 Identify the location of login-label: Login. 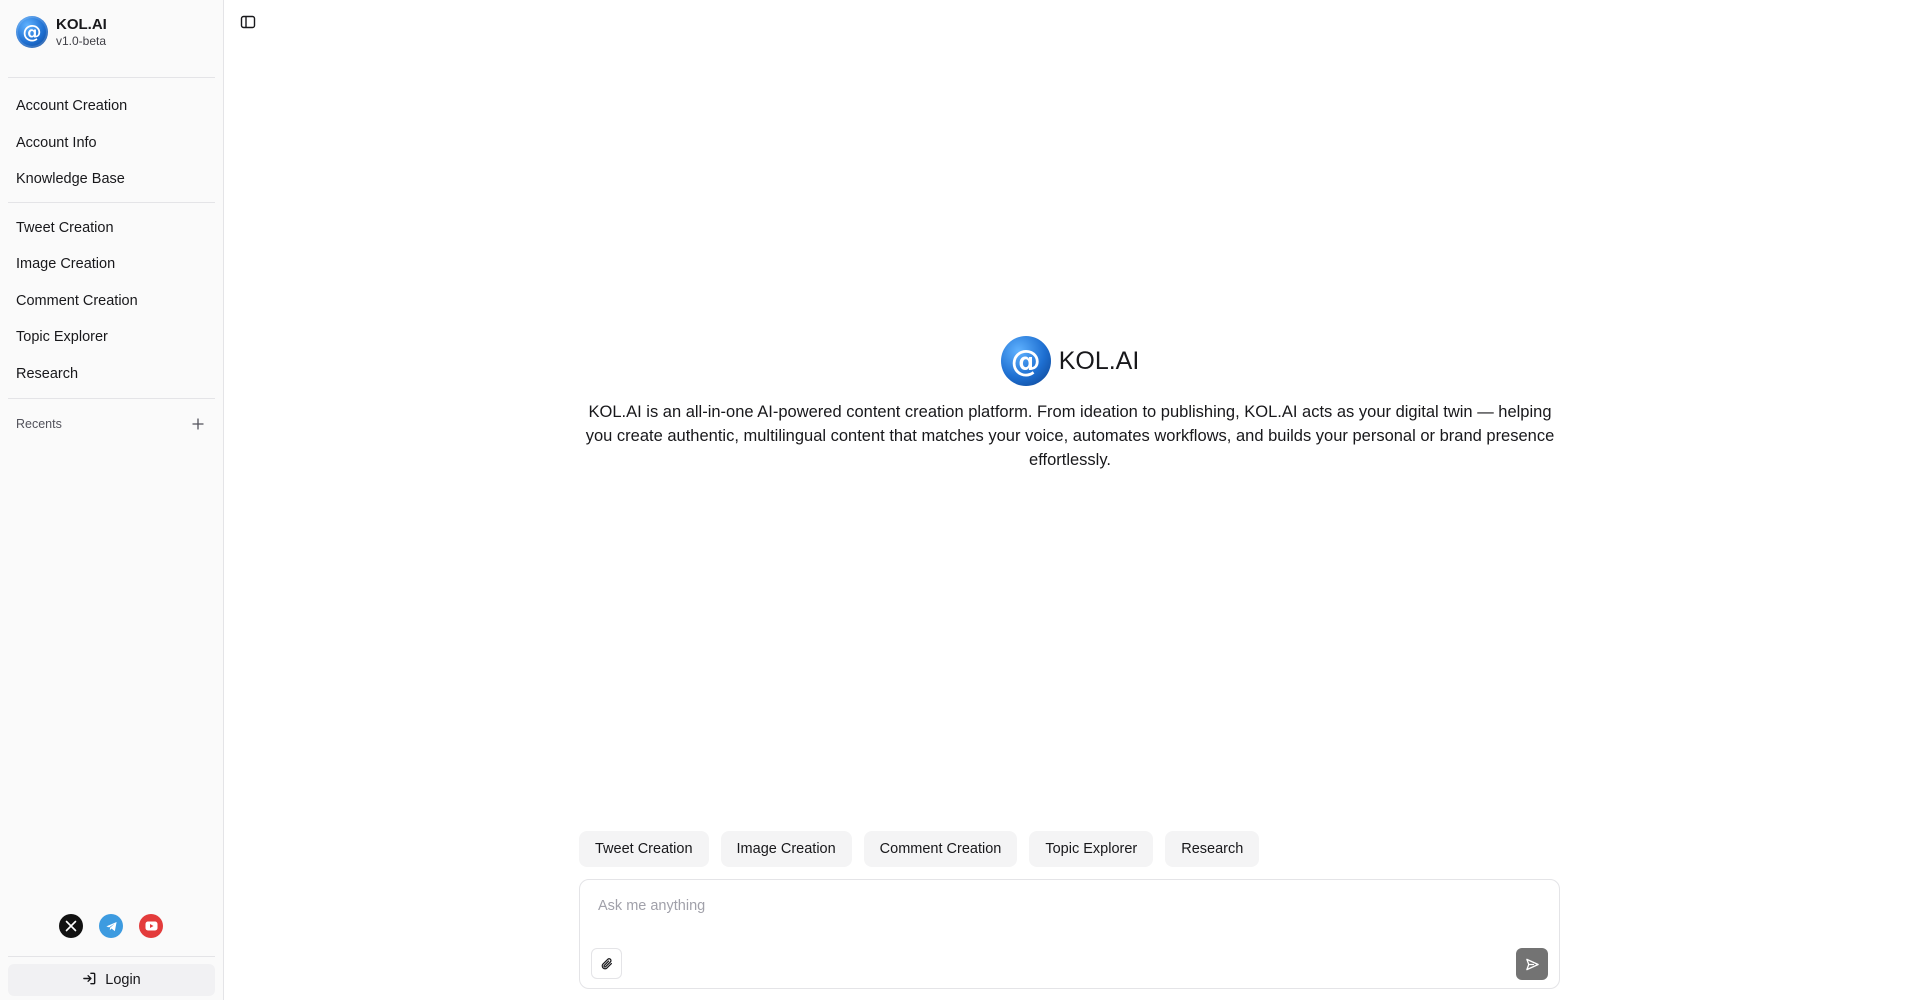
(123, 980).